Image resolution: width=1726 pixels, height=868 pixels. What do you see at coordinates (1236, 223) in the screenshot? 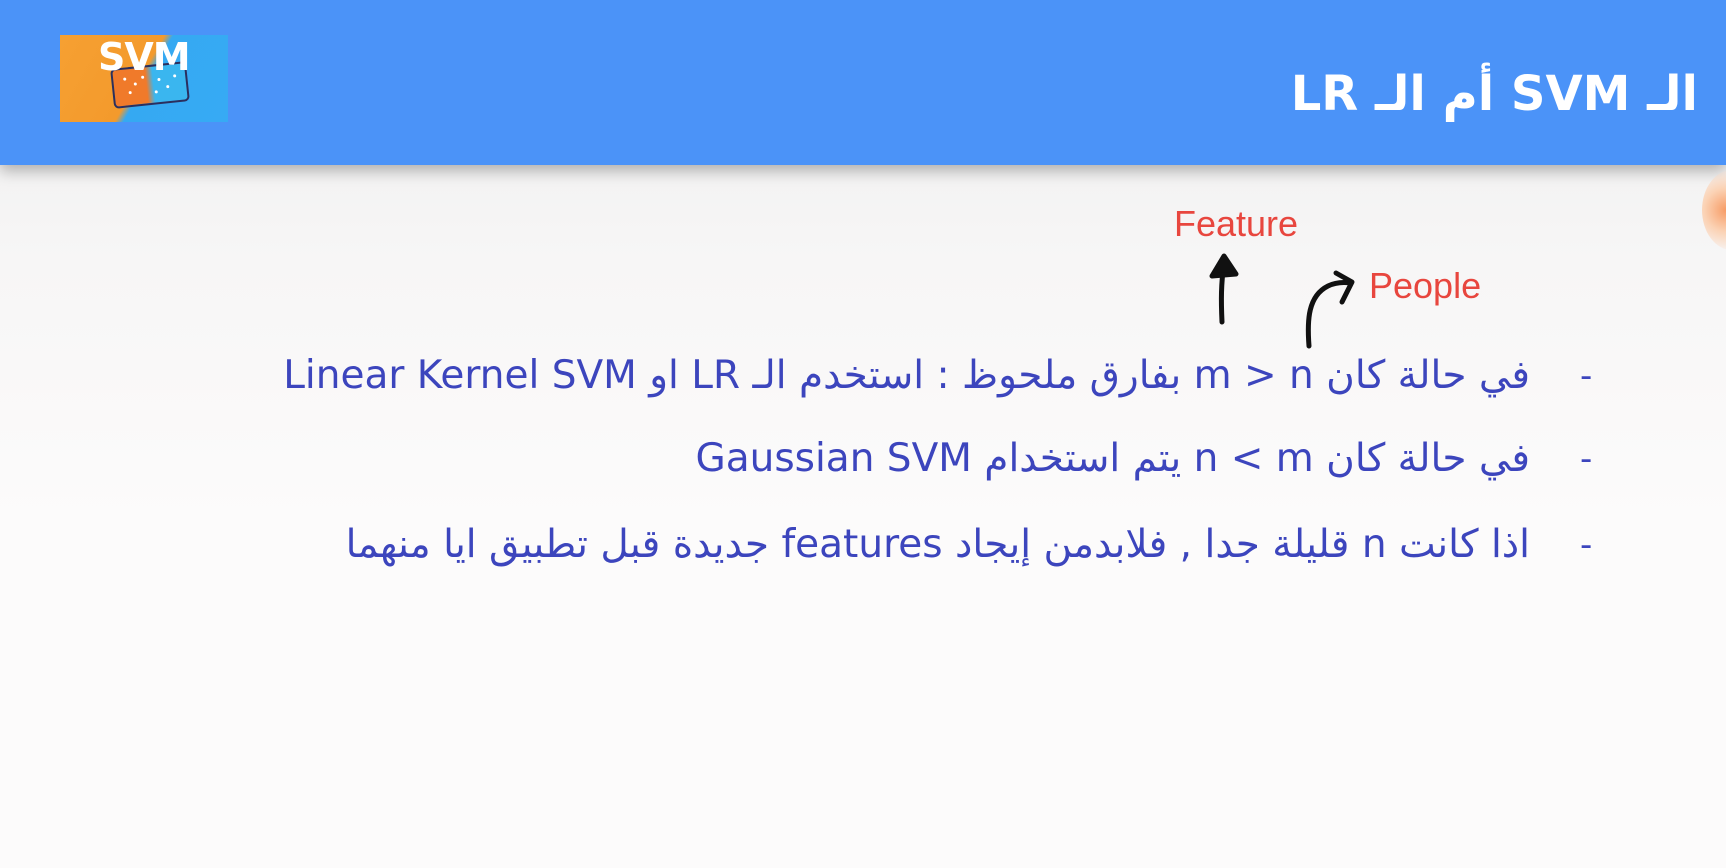
I see `annotation-feature: Feature` at bounding box center [1236, 223].